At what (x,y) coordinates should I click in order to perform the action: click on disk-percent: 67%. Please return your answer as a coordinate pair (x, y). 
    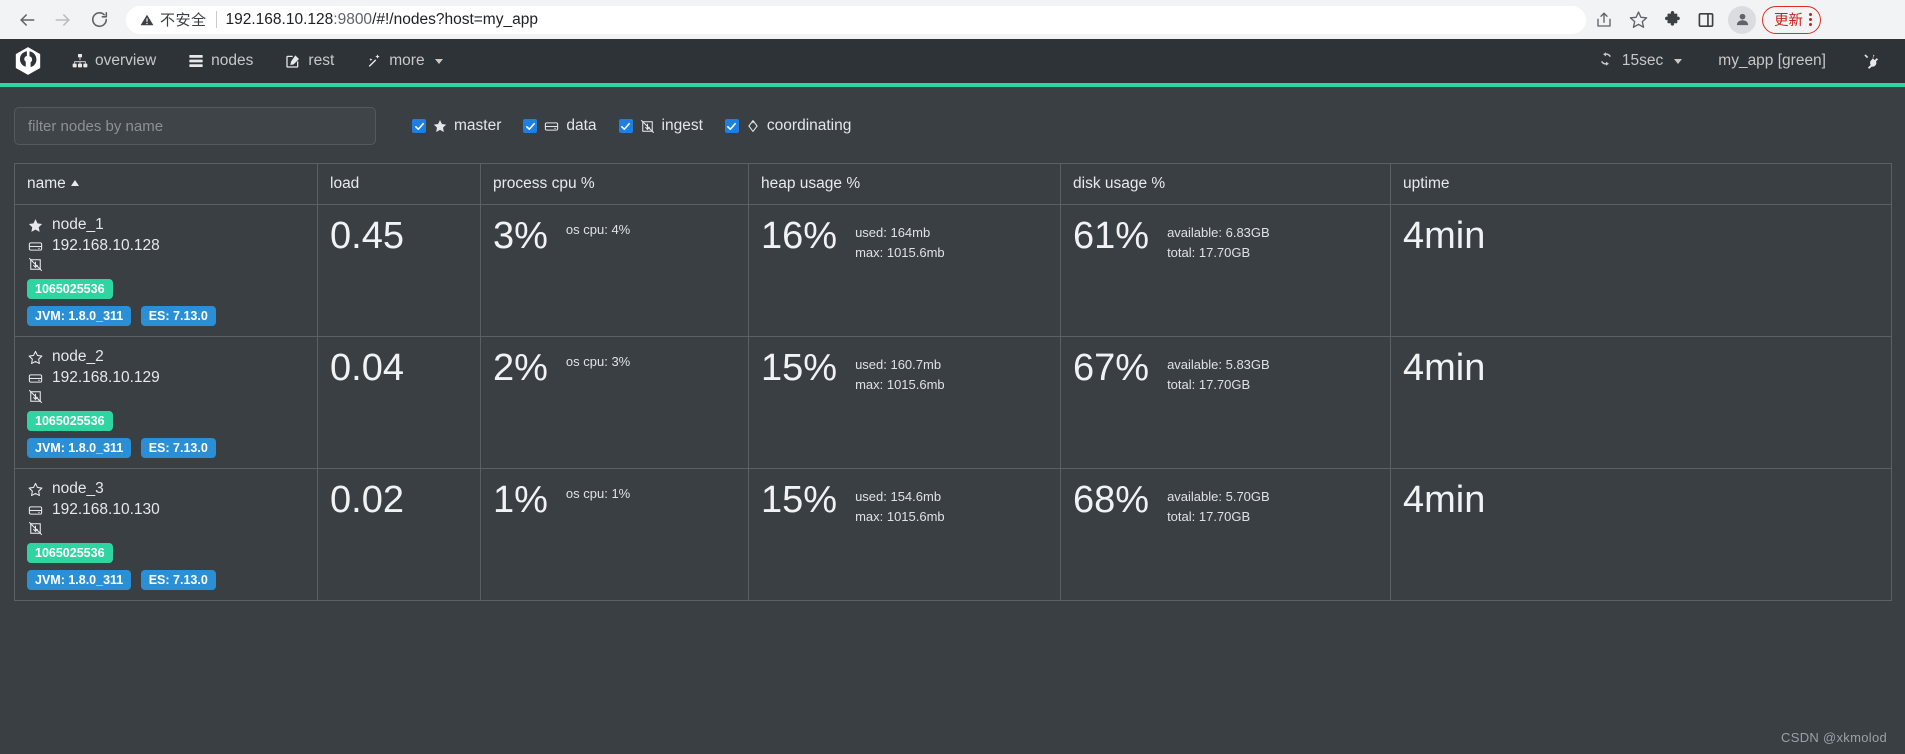
    Looking at the image, I should click on (1111, 368).